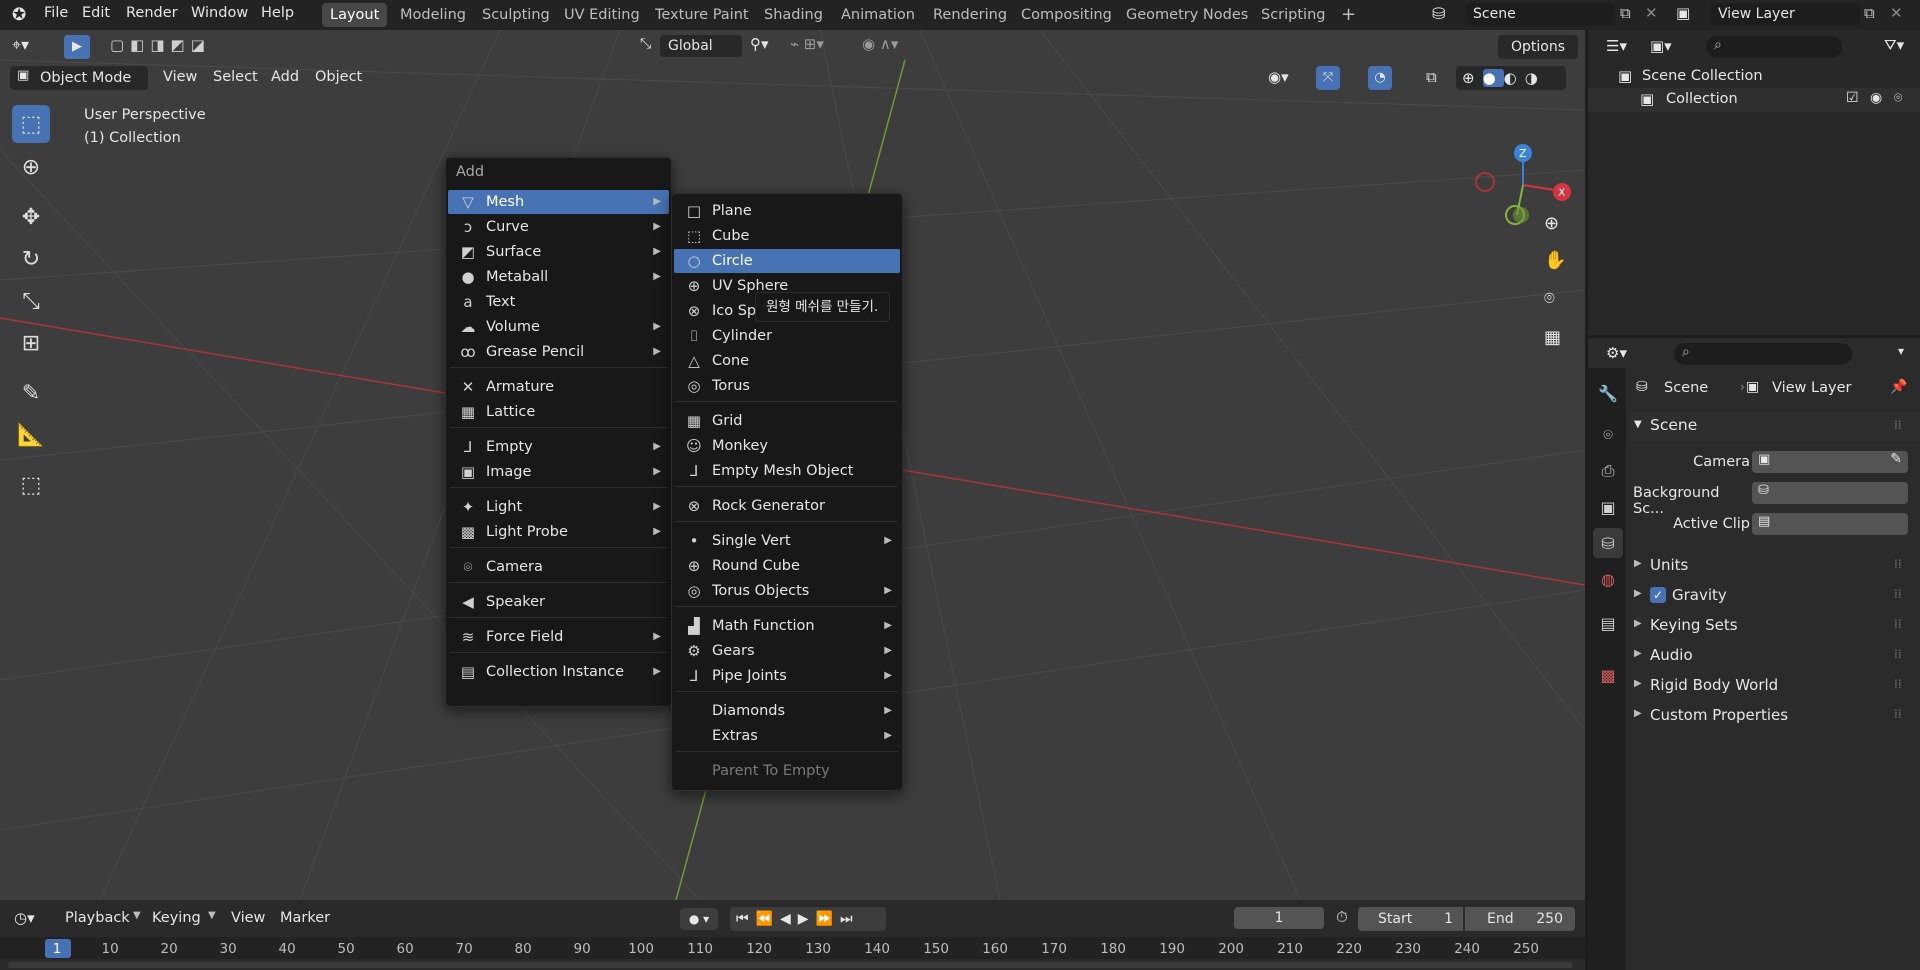 This screenshot has width=1920, height=970. Describe the element at coordinates (31, 259) in the screenshot. I see `rotate-tool: ↻` at that location.